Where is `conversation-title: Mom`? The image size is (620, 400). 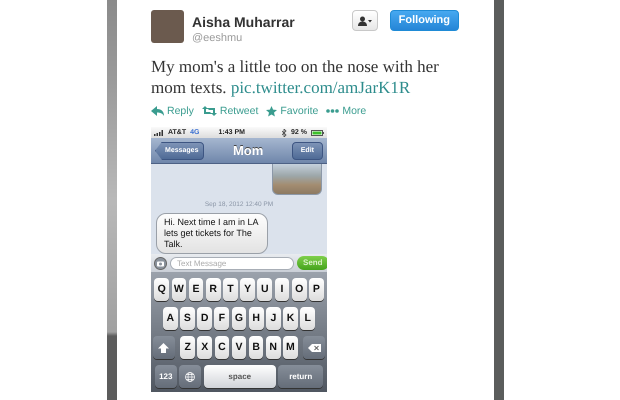 conversation-title: Mom is located at coordinates (248, 151).